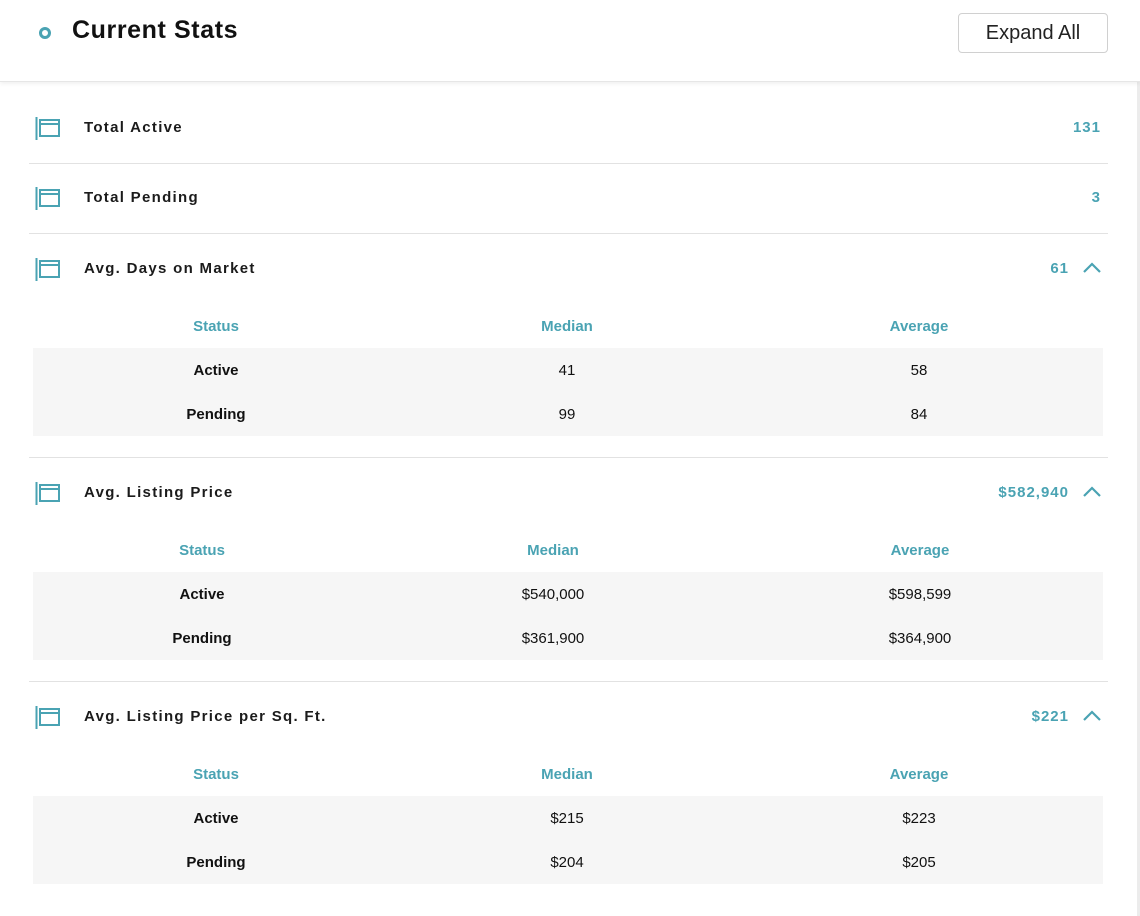 The image size is (1140, 916). What do you see at coordinates (919, 818) in the screenshot?
I see `cell-average: $223` at bounding box center [919, 818].